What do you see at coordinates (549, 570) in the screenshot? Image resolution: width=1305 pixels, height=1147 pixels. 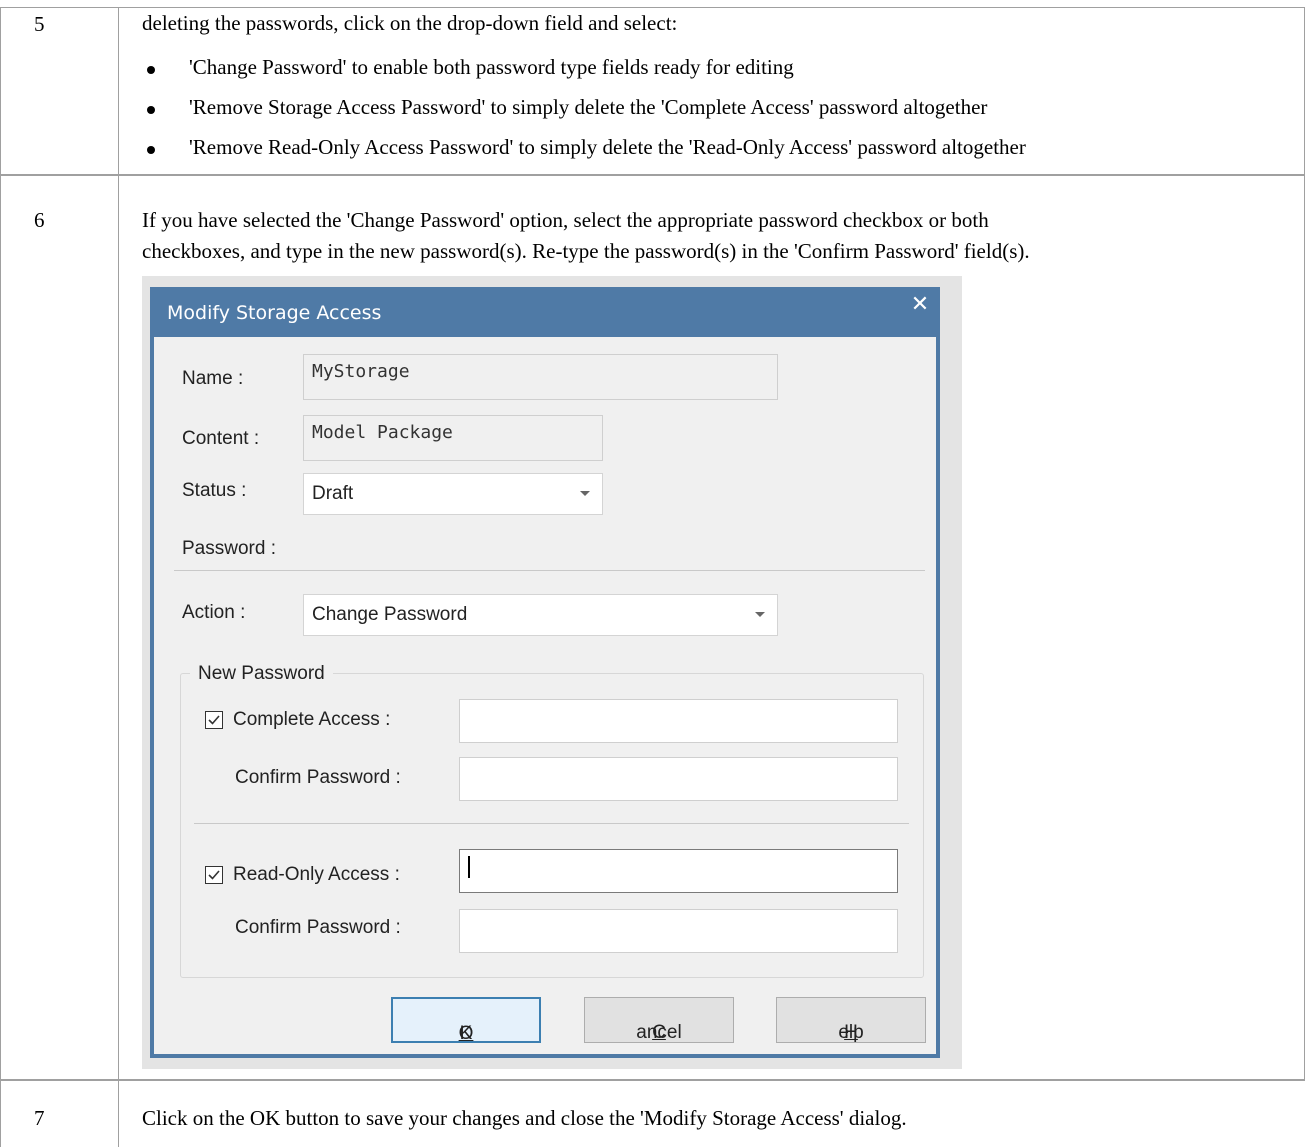 I see `section-divider` at bounding box center [549, 570].